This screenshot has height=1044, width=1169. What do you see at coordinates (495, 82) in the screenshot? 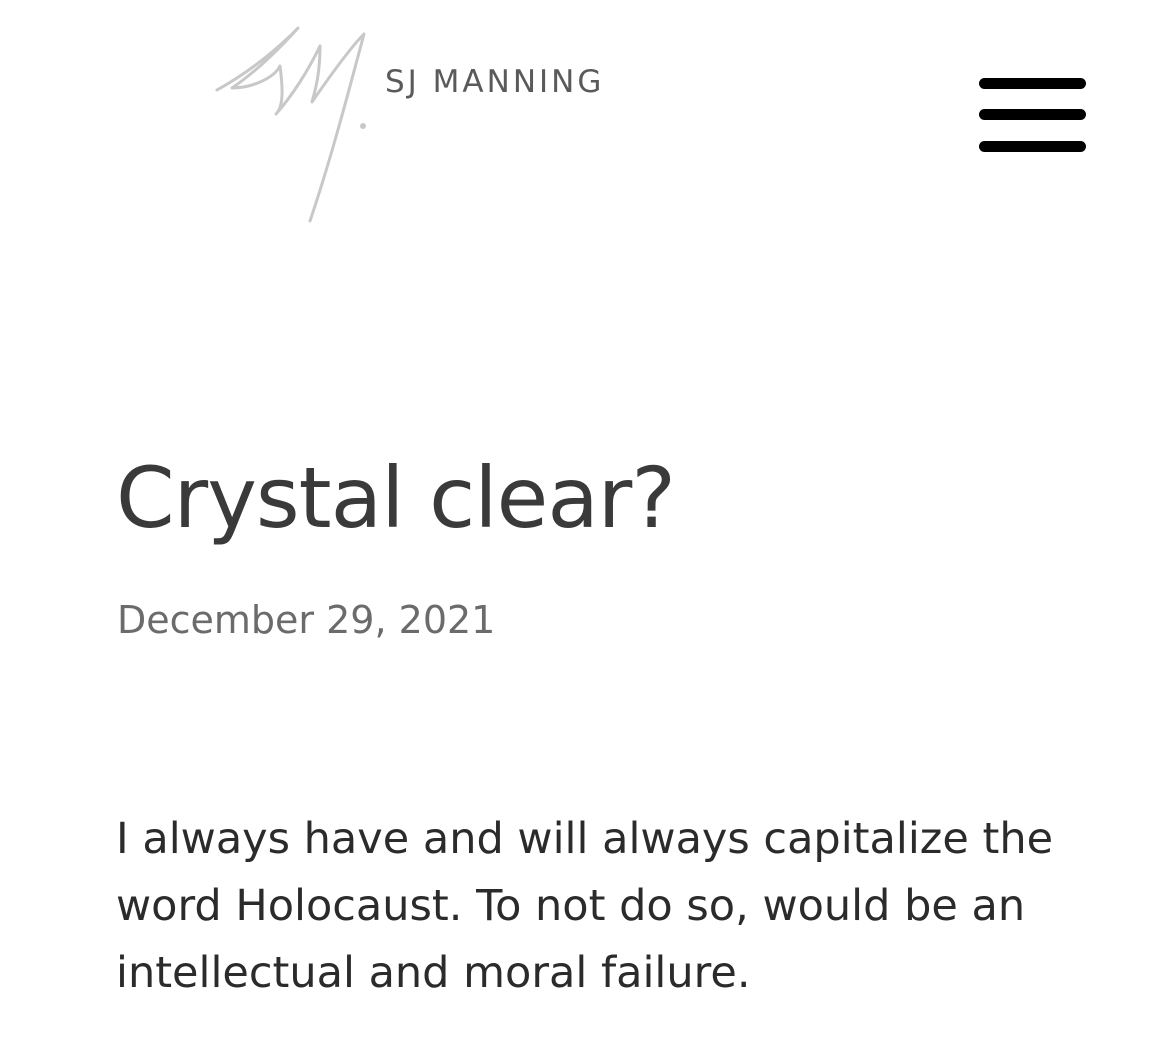
I see `site-name: SJ MANNING` at bounding box center [495, 82].